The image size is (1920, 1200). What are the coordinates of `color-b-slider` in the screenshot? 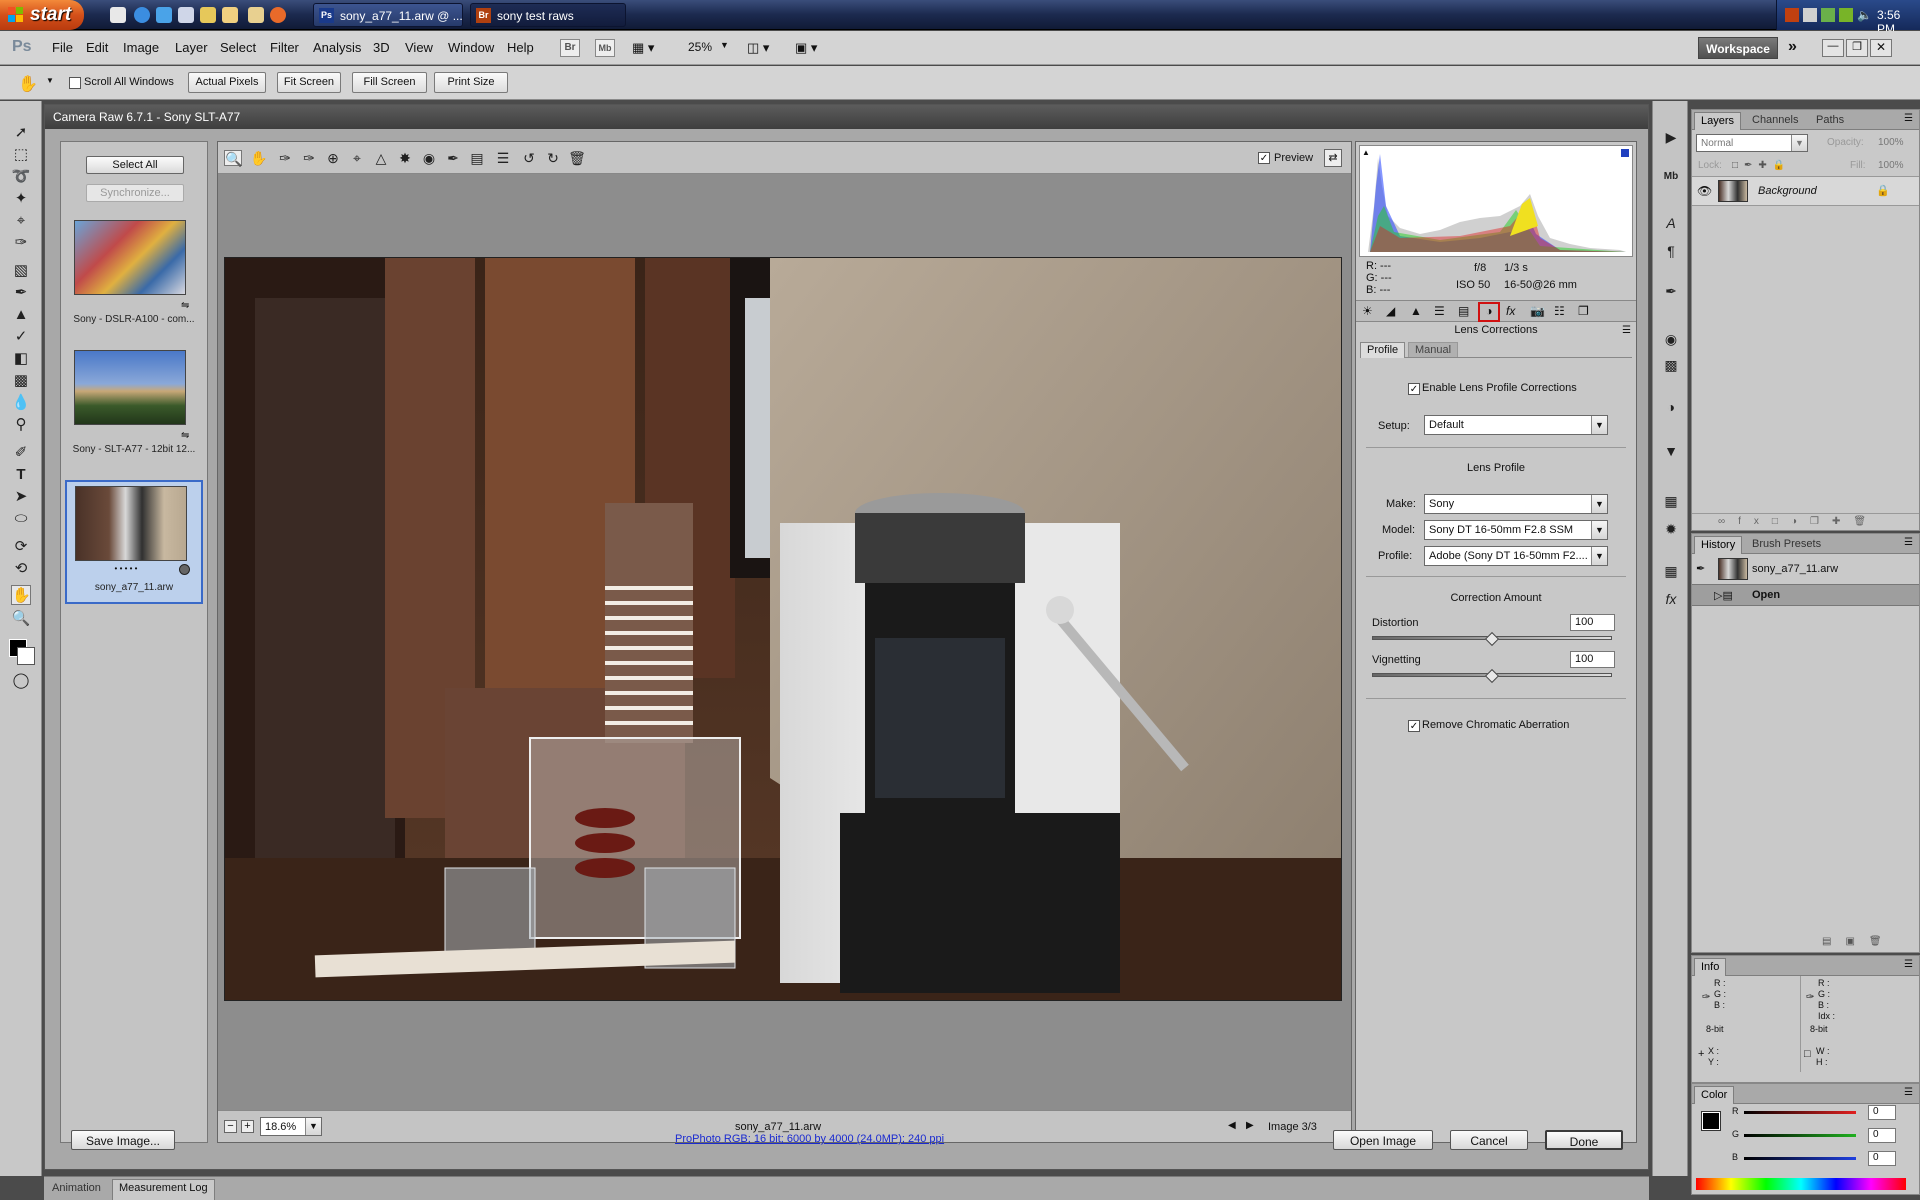 It's located at (1800, 1158).